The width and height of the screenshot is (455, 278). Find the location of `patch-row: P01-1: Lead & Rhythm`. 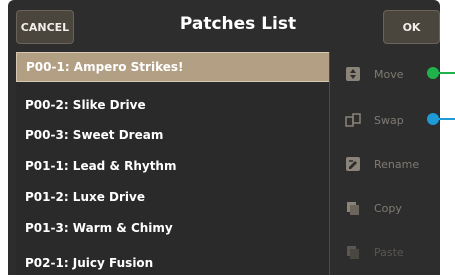

patch-row: P01-1: Lead & Rhythm is located at coordinates (173, 166).